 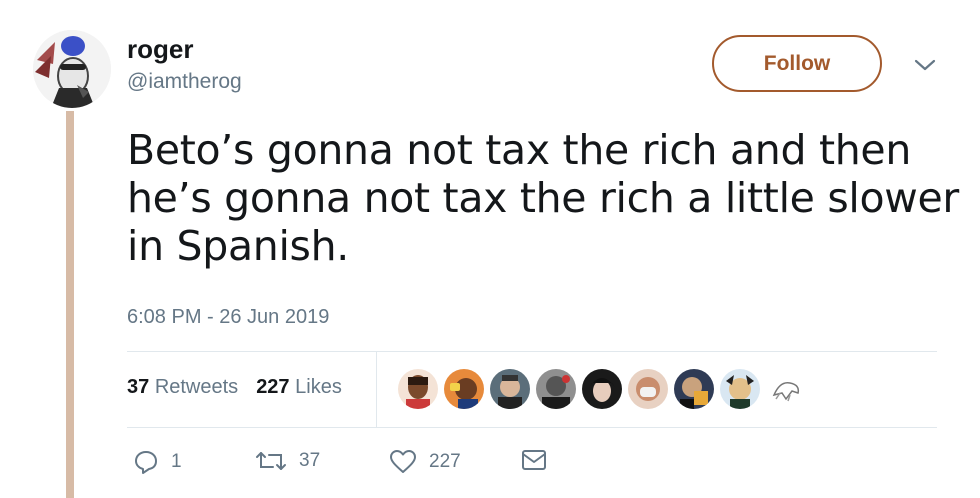 I want to click on thread-line, so click(x=70, y=304).